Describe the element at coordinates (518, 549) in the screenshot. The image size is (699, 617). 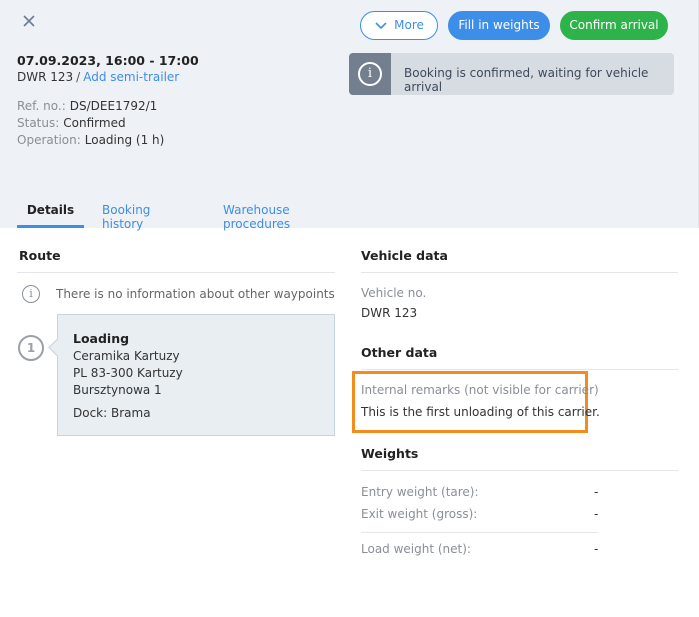
I see `load-weight-row: Load weight (net): -` at that location.